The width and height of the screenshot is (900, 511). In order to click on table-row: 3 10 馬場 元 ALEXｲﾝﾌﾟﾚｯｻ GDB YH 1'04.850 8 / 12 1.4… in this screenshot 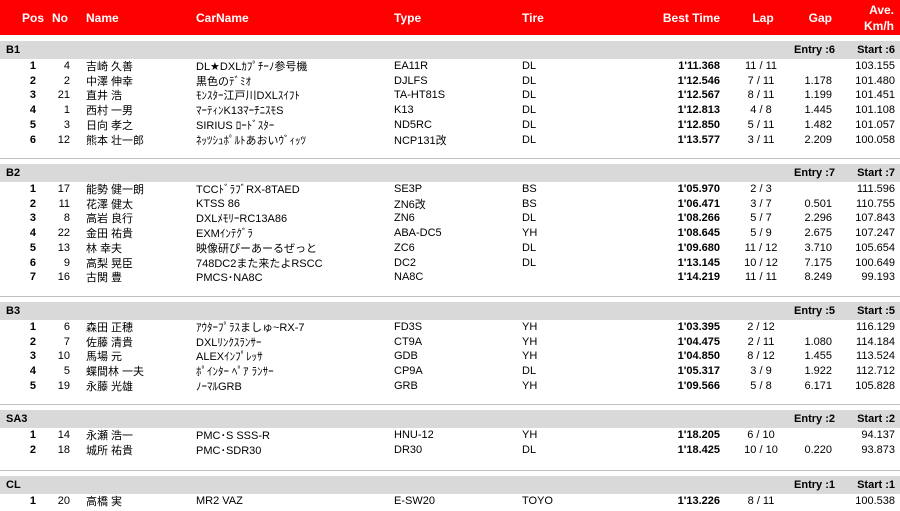, I will do `click(450, 356)`.